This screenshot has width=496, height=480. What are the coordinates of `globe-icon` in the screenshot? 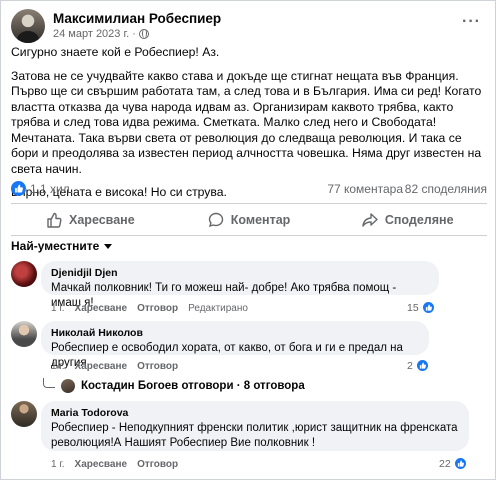 It's located at (143, 34).